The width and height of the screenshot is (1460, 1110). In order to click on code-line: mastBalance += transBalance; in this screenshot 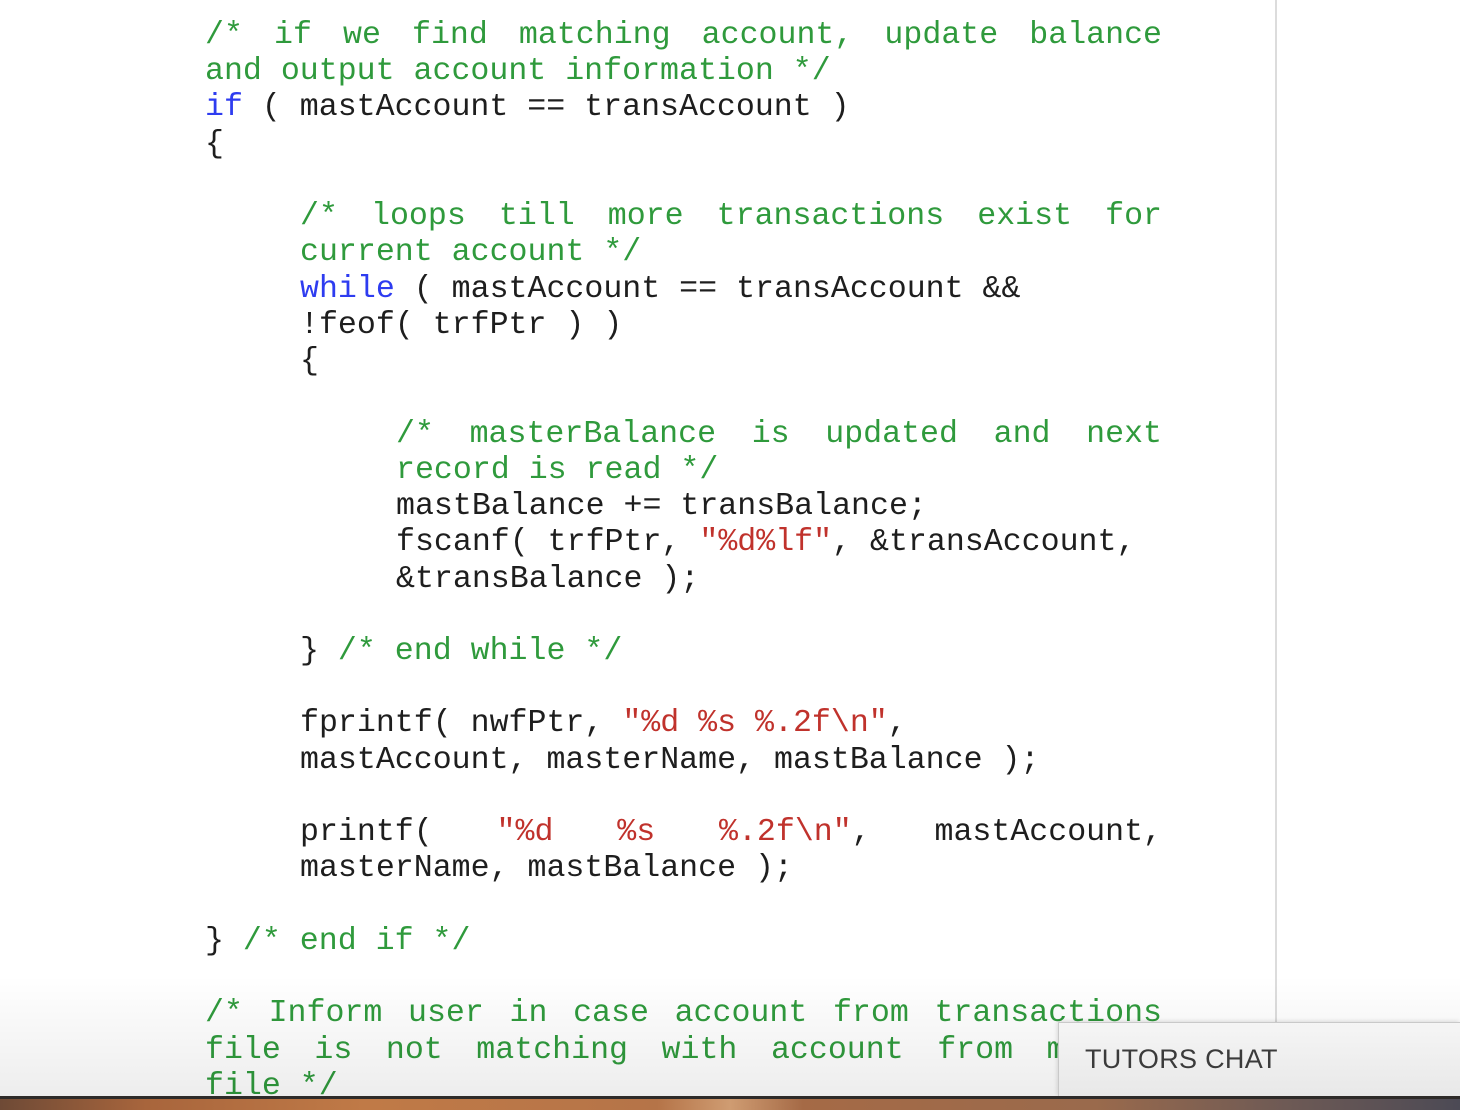, I will do `click(683, 507)`.